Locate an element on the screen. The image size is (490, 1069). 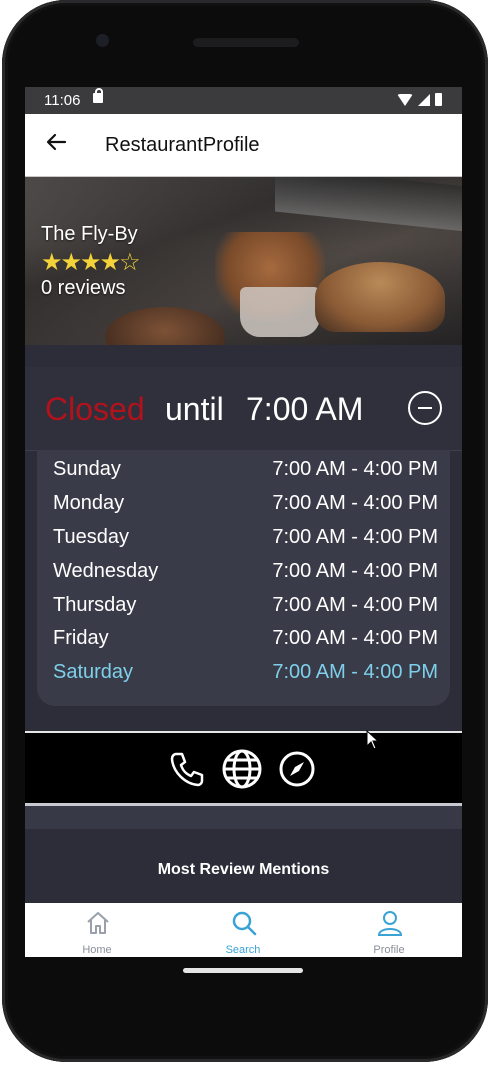
phone-icon is located at coordinates (187, 769).